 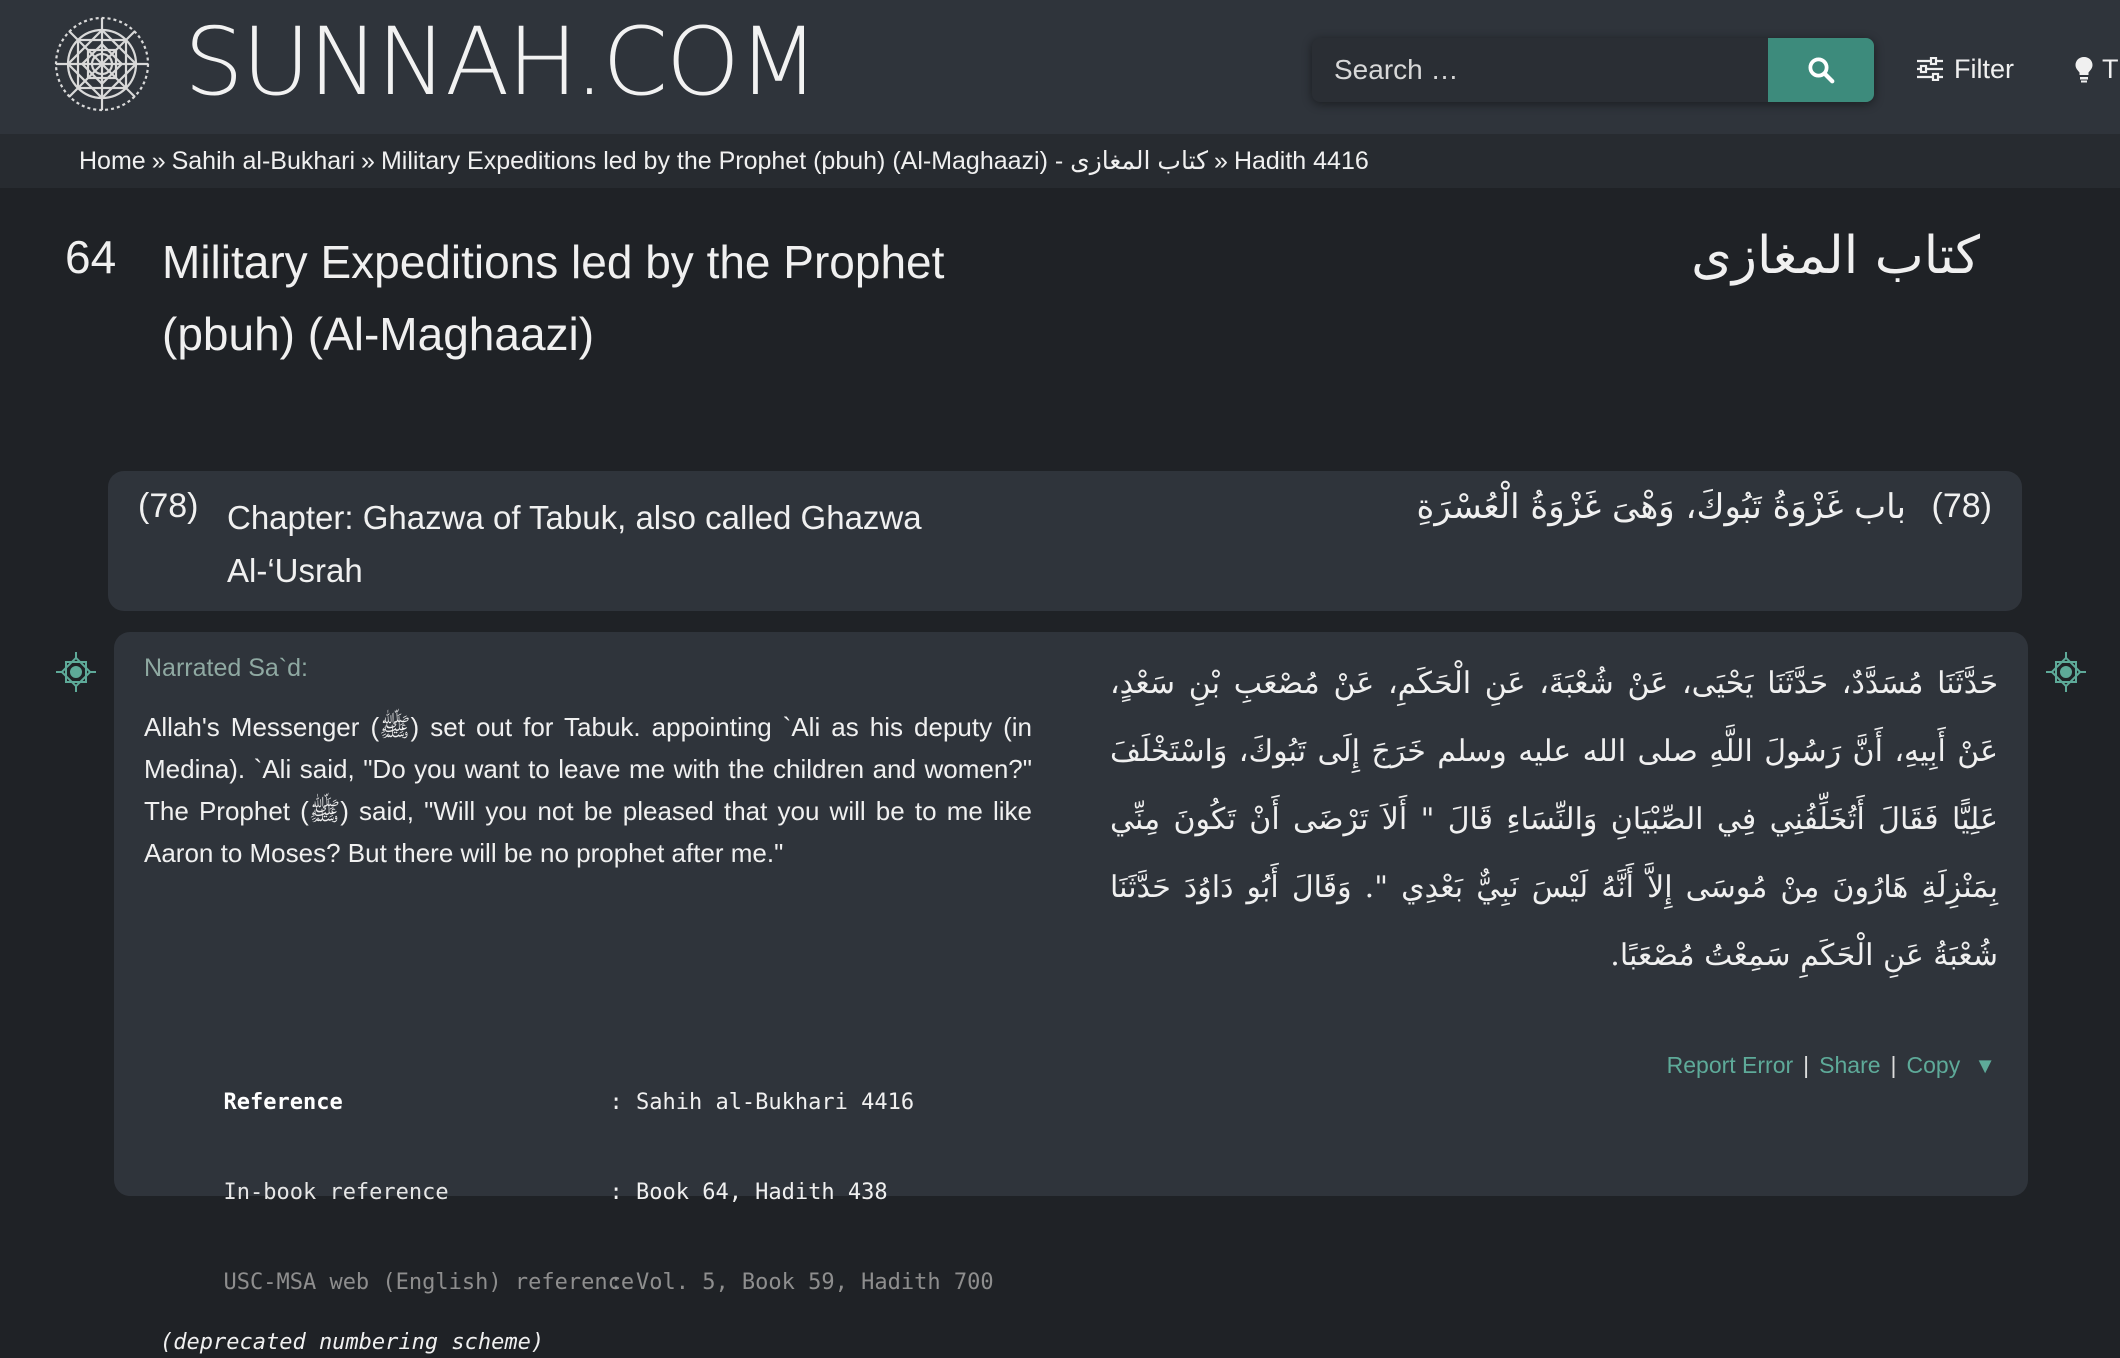 What do you see at coordinates (1930, 69) in the screenshot?
I see `sliders-icon` at bounding box center [1930, 69].